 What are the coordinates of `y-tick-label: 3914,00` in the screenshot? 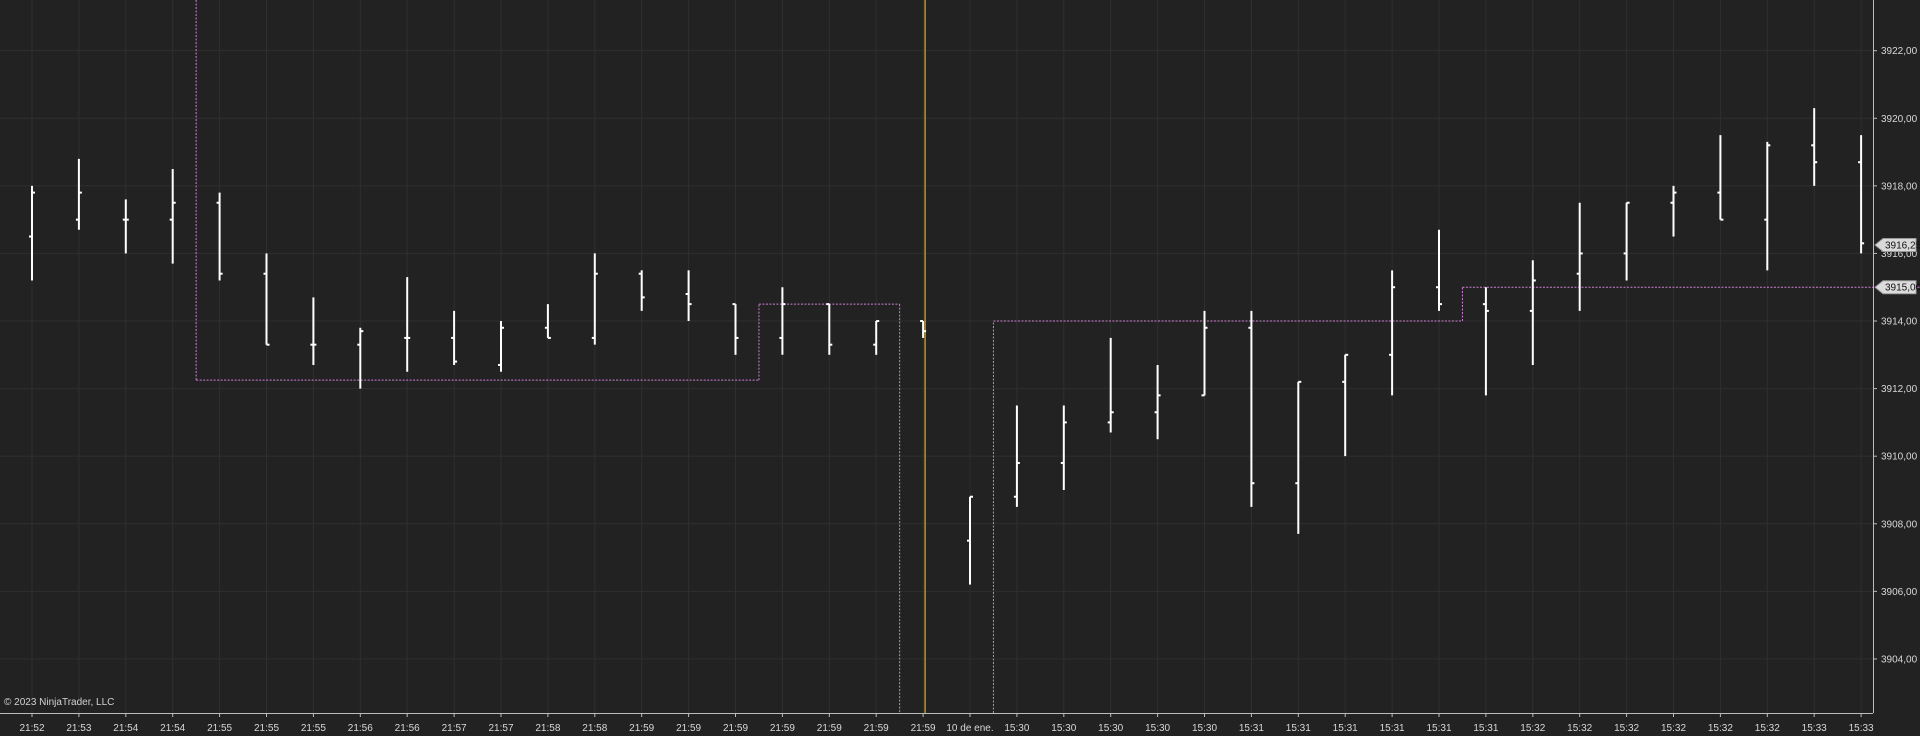 It's located at (1899, 322).